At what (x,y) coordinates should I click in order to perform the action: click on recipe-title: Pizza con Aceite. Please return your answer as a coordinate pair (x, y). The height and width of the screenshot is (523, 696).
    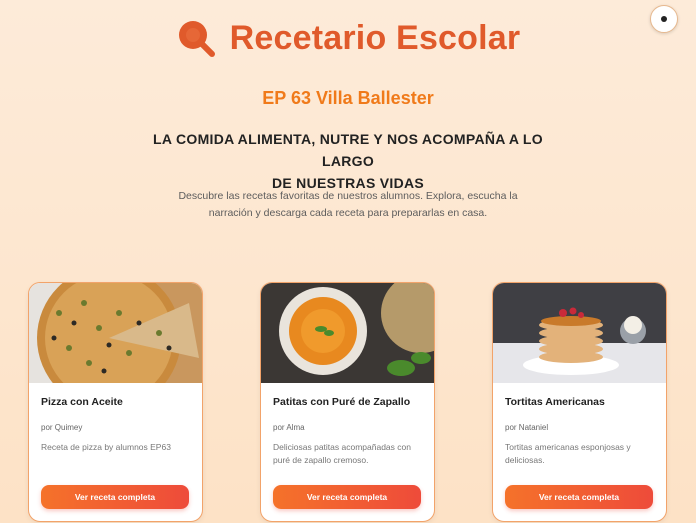
    Looking at the image, I should click on (82, 402).